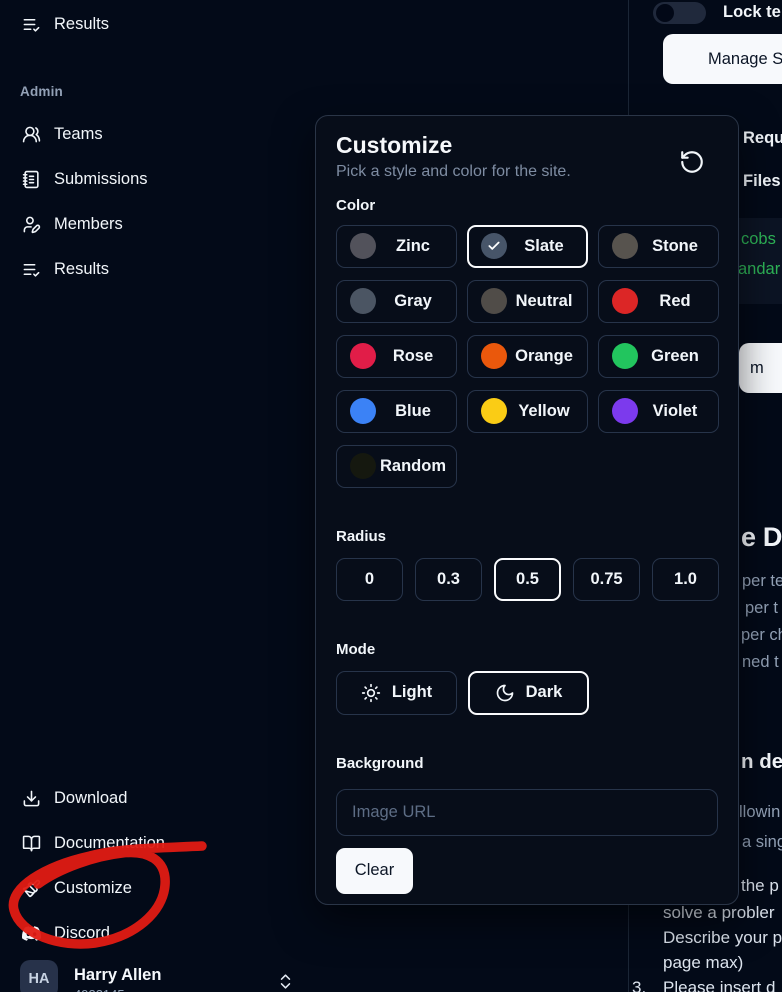  What do you see at coordinates (159, 24) in the screenshot?
I see `sidebar-item-results: Results` at bounding box center [159, 24].